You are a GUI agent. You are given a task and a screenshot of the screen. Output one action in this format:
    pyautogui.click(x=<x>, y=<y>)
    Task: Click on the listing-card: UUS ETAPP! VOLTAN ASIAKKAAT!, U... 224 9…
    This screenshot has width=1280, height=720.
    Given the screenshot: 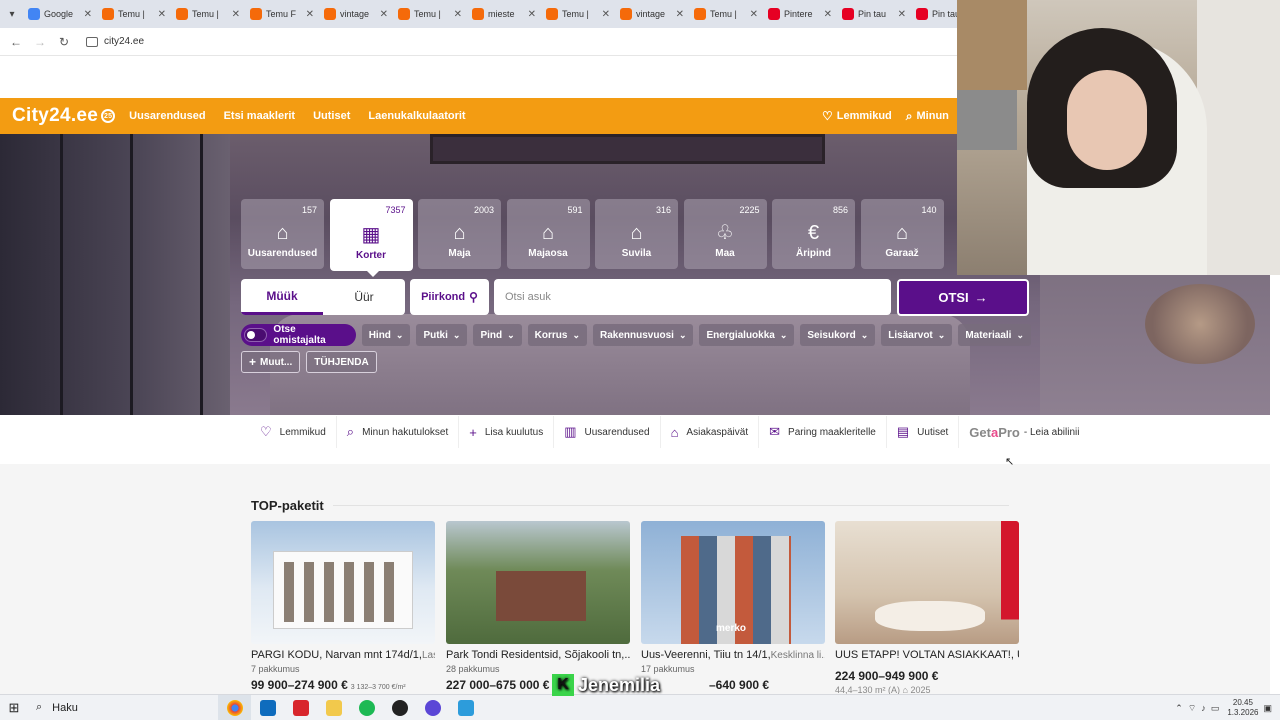 What is the action you would take?
    pyautogui.click(x=927, y=608)
    